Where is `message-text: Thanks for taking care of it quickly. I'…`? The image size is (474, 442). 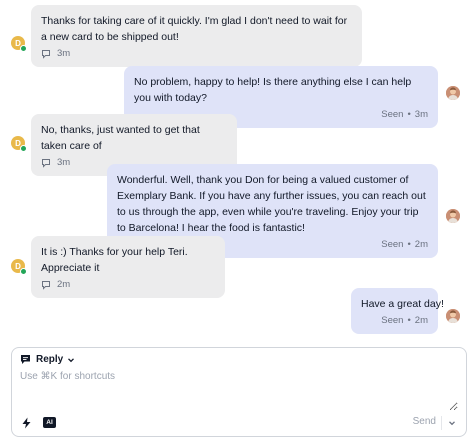
message-text: Thanks for taking care of it quickly. I'… is located at coordinates (194, 29).